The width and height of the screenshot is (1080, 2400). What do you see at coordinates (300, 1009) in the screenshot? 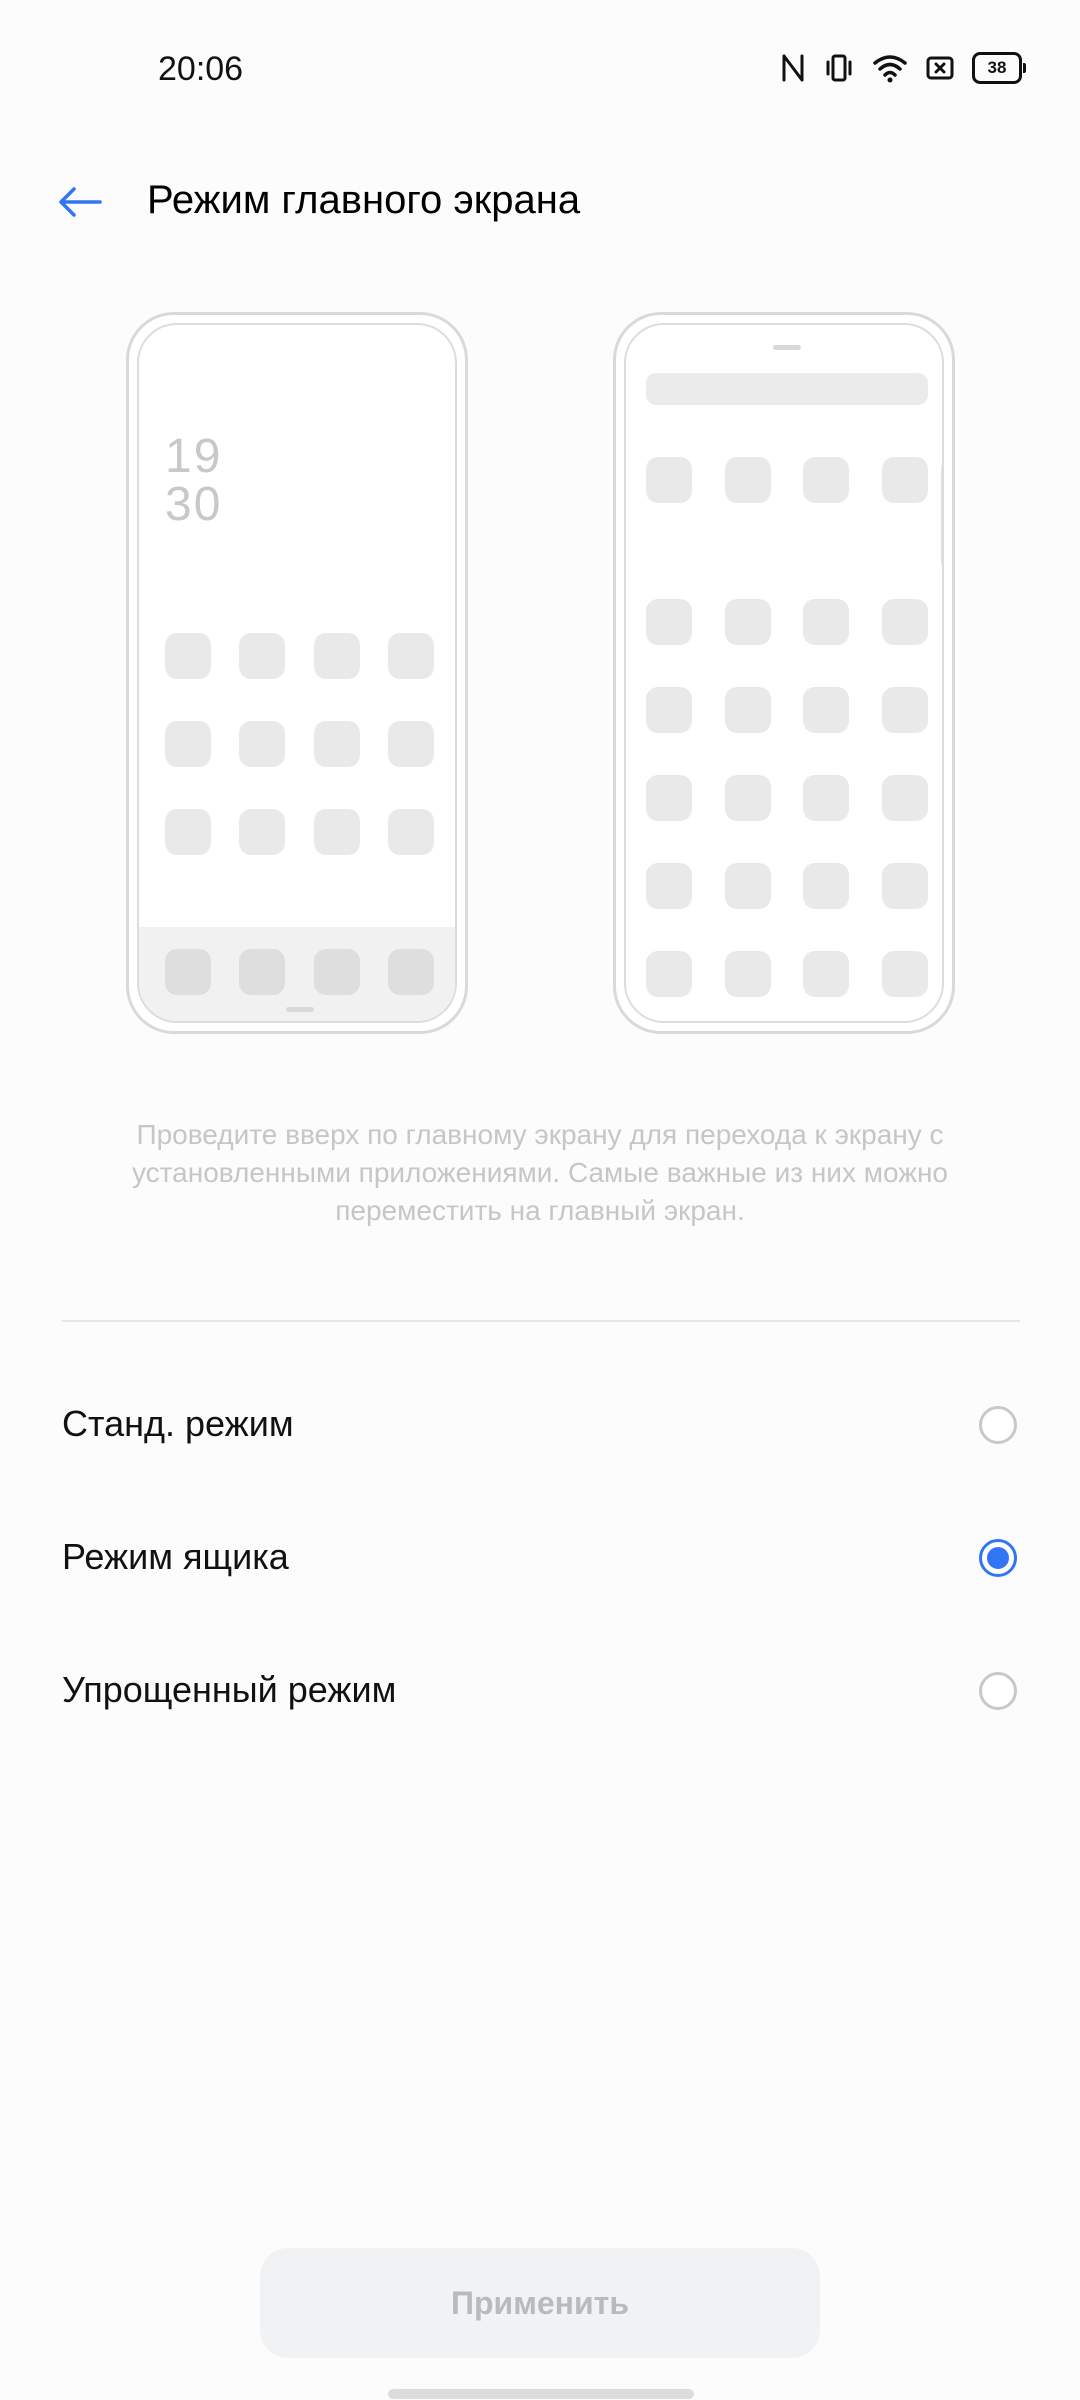
I see `dock-handle` at bounding box center [300, 1009].